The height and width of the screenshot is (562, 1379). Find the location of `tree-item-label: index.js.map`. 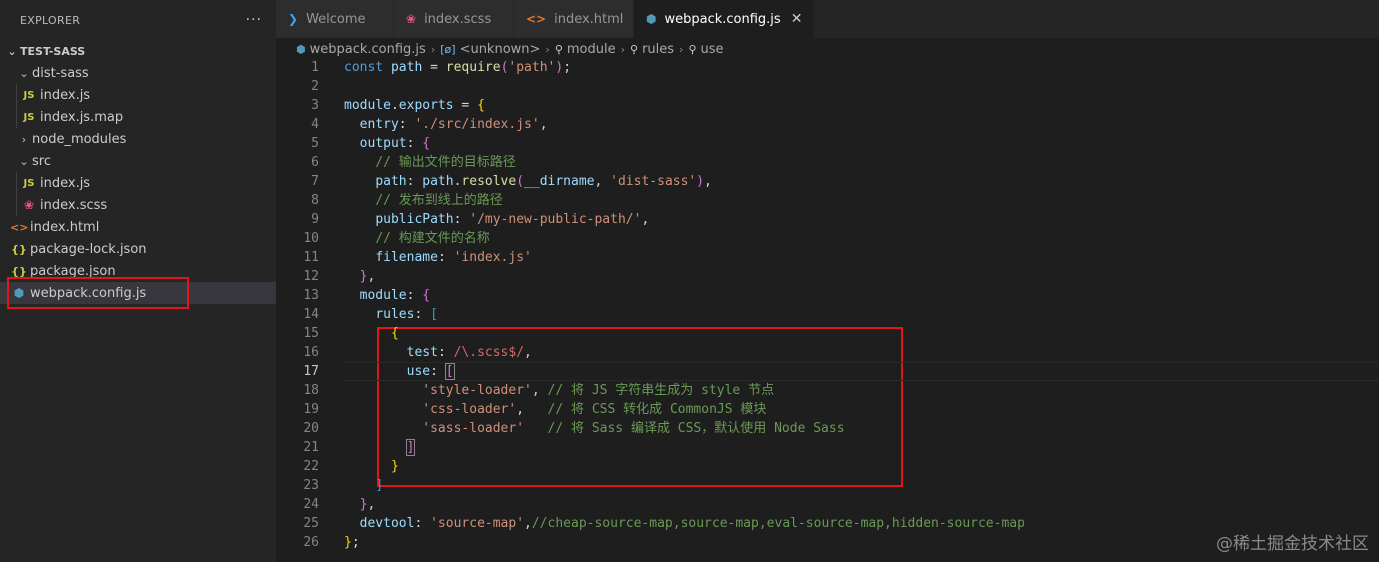

tree-item-label: index.js.map is located at coordinates (82, 117).